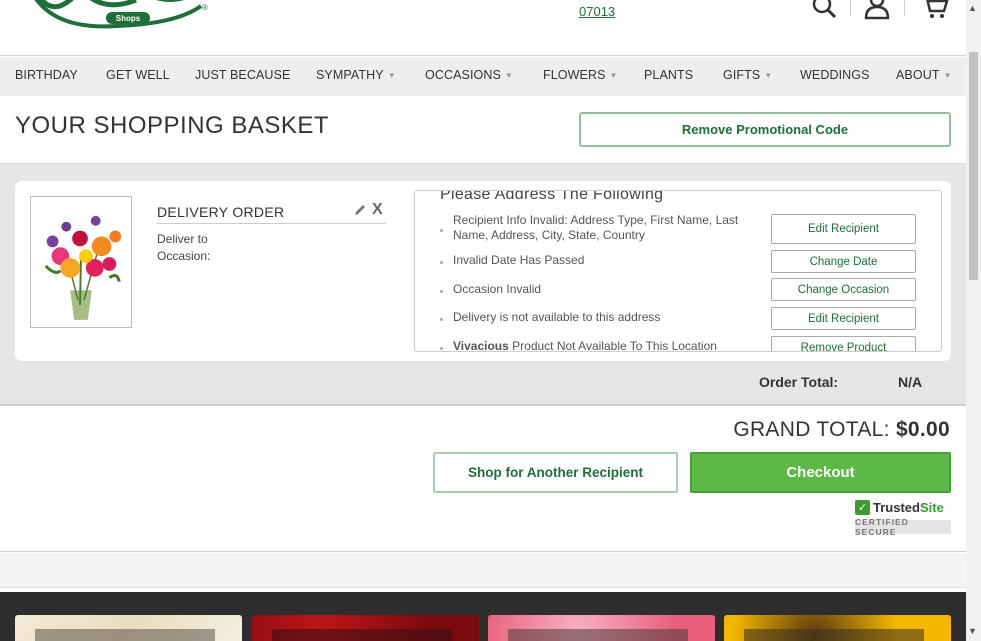 This screenshot has width=981, height=641. I want to click on grand-total: GRAND TOTAL: $0.00, so click(841, 430).